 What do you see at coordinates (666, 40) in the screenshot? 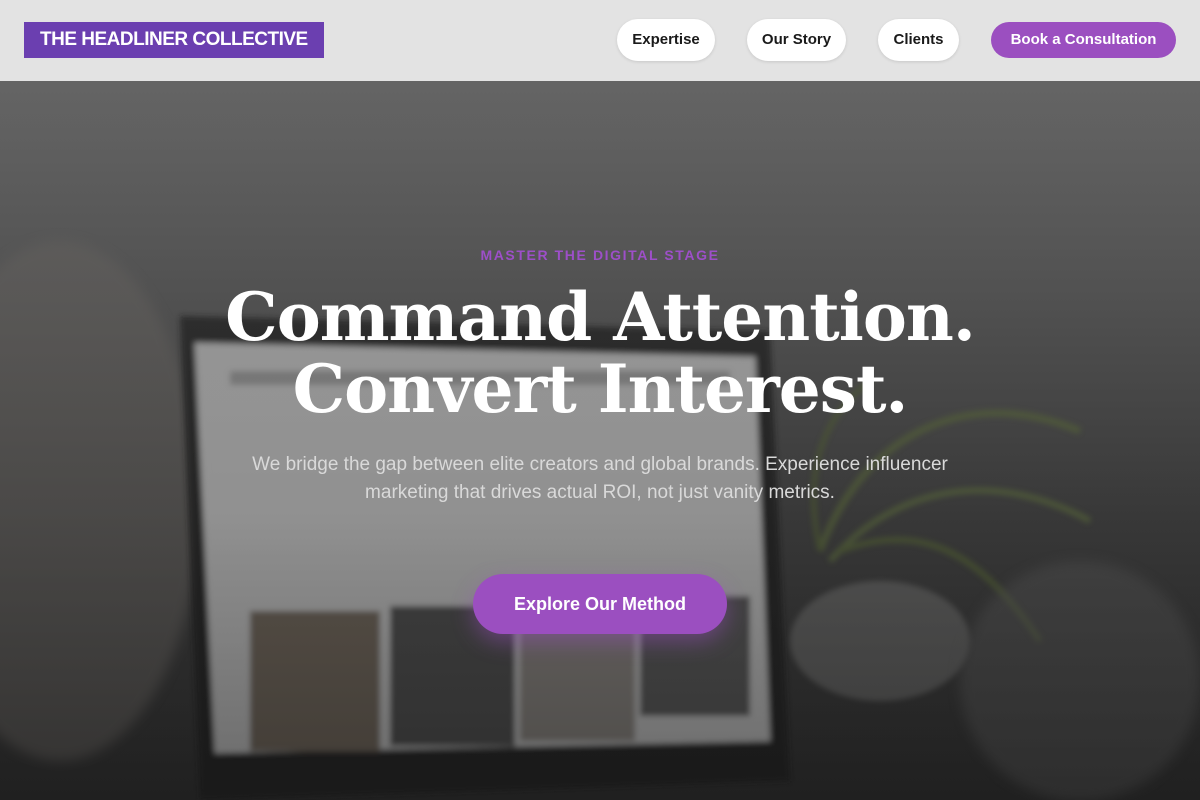
I see `nav-link-expertise: Expertise` at bounding box center [666, 40].